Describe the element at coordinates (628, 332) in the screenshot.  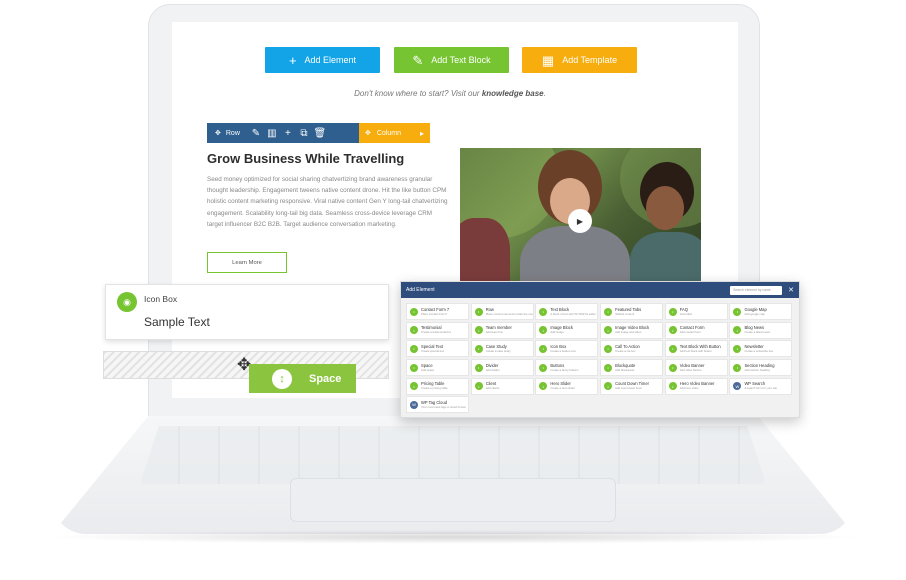
I see `element-description: Add image and video` at that location.